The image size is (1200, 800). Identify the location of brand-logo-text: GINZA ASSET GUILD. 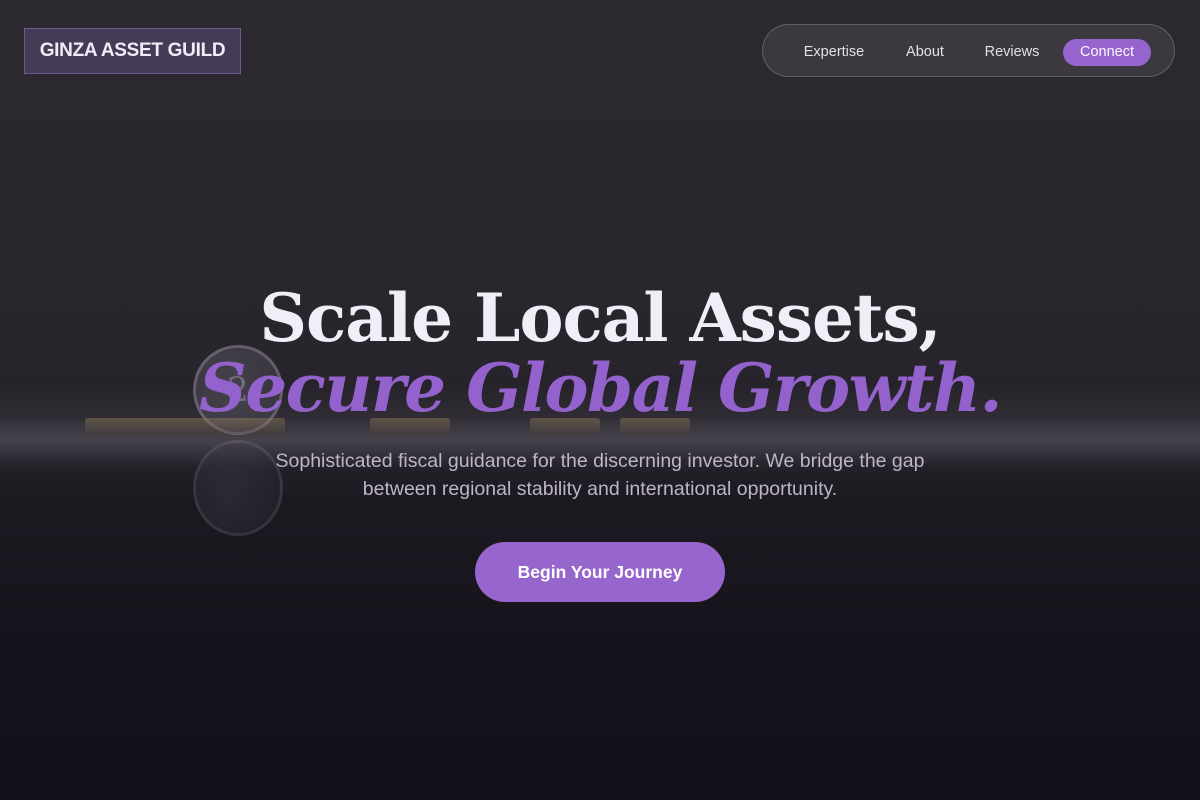
(132, 50).